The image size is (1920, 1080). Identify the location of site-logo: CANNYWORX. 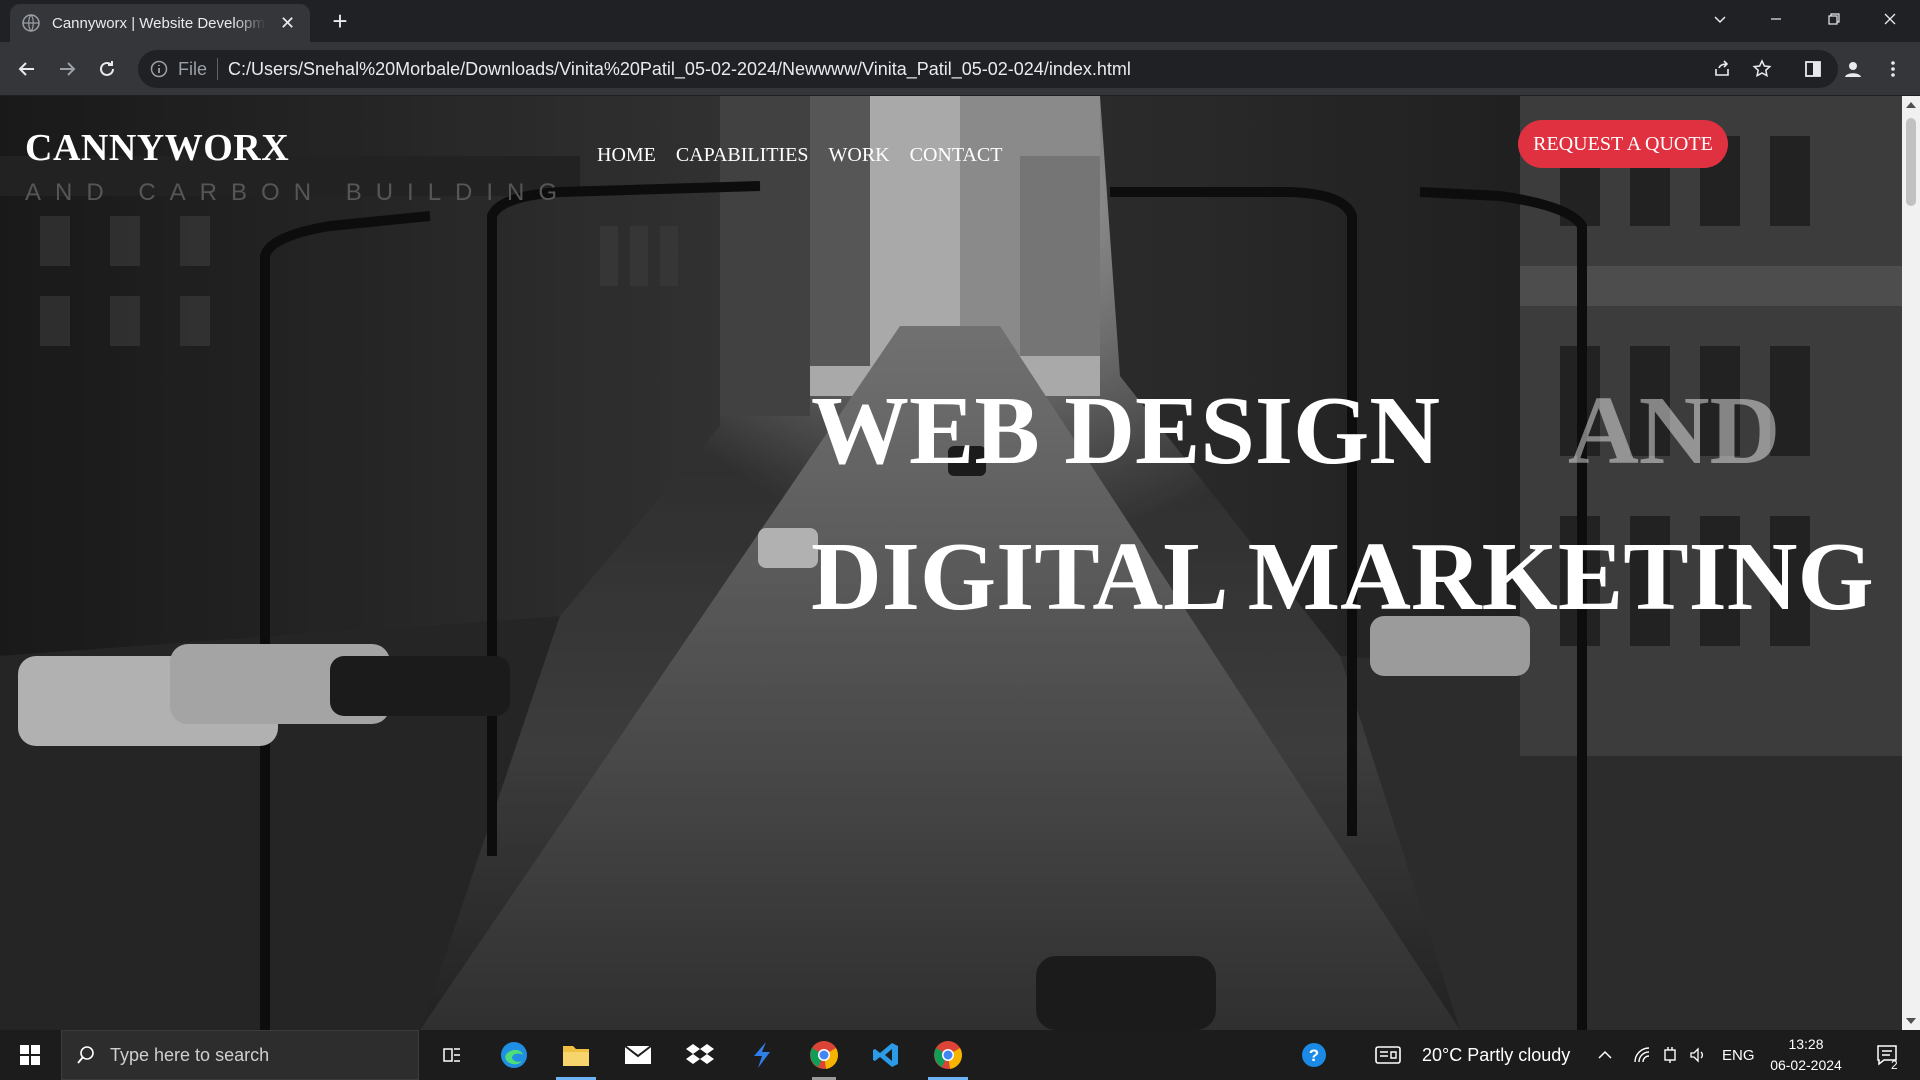
(157, 148).